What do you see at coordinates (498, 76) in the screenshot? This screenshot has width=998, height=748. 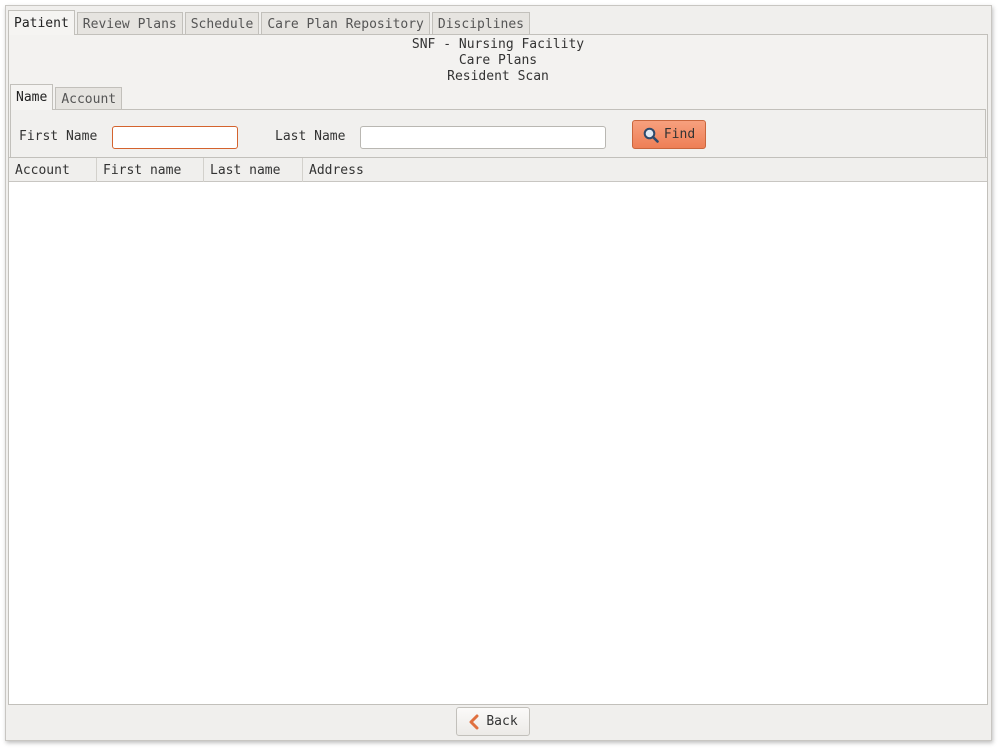 I see `page-title: Resident Scan` at bounding box center [498, 76].